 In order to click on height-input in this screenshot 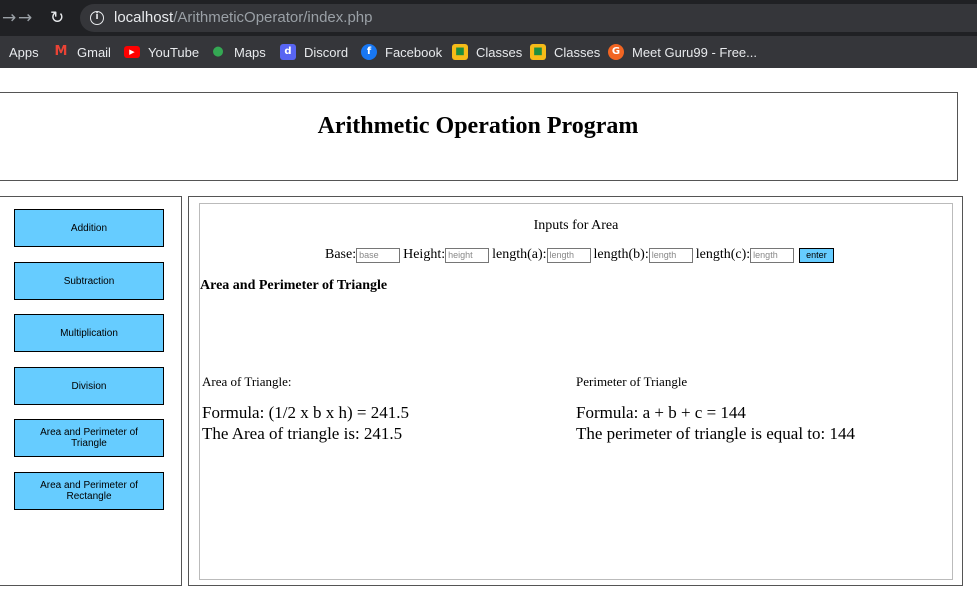, I will do `click(467, 255)`.